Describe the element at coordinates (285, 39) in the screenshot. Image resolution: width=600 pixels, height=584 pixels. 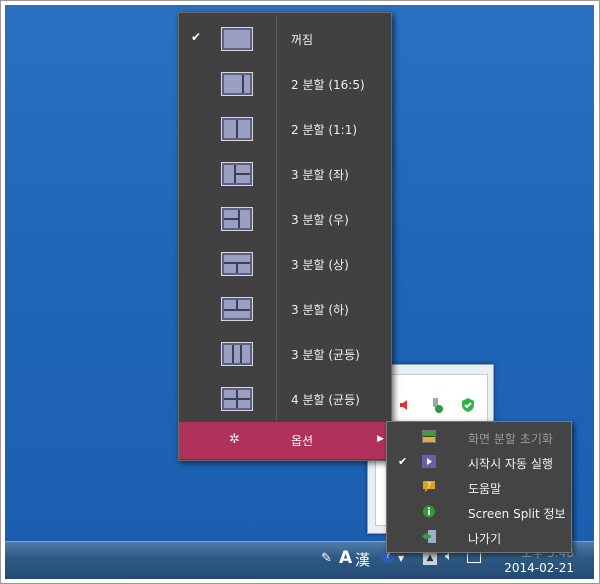
I see `menu-item-off: ✔ 꺼짐` at that location.